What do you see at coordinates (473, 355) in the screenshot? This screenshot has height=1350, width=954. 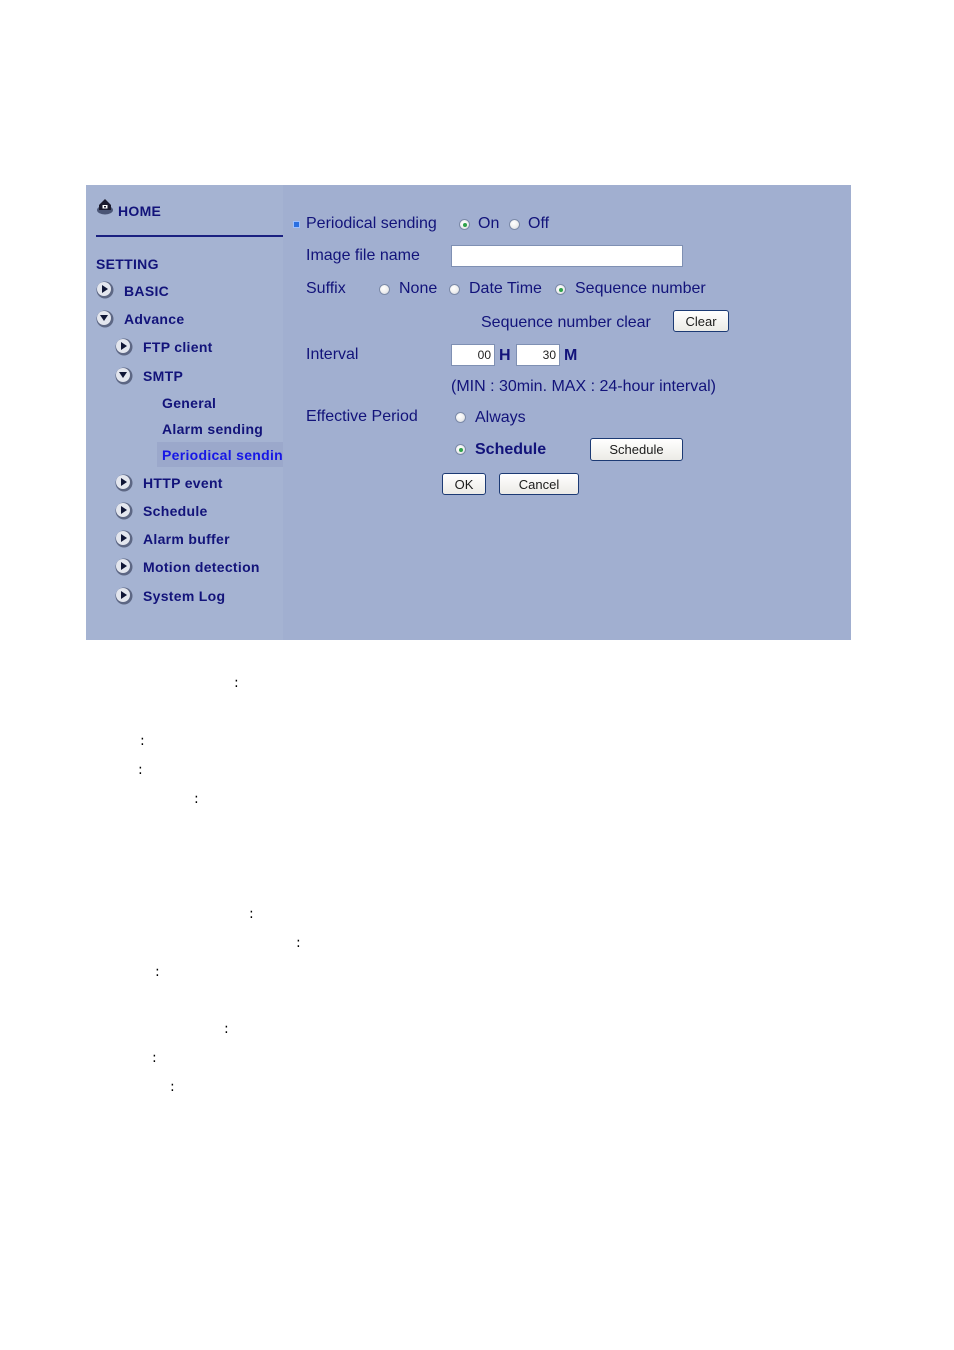 I see `interval-hours-input` at bounding box center [473, 355].